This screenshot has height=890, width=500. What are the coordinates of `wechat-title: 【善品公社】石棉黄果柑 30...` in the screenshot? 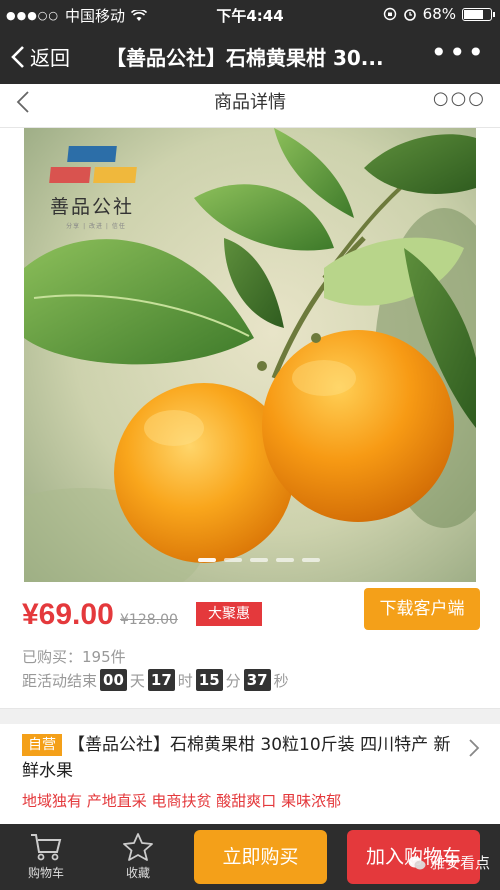 It's located at (245, 58).